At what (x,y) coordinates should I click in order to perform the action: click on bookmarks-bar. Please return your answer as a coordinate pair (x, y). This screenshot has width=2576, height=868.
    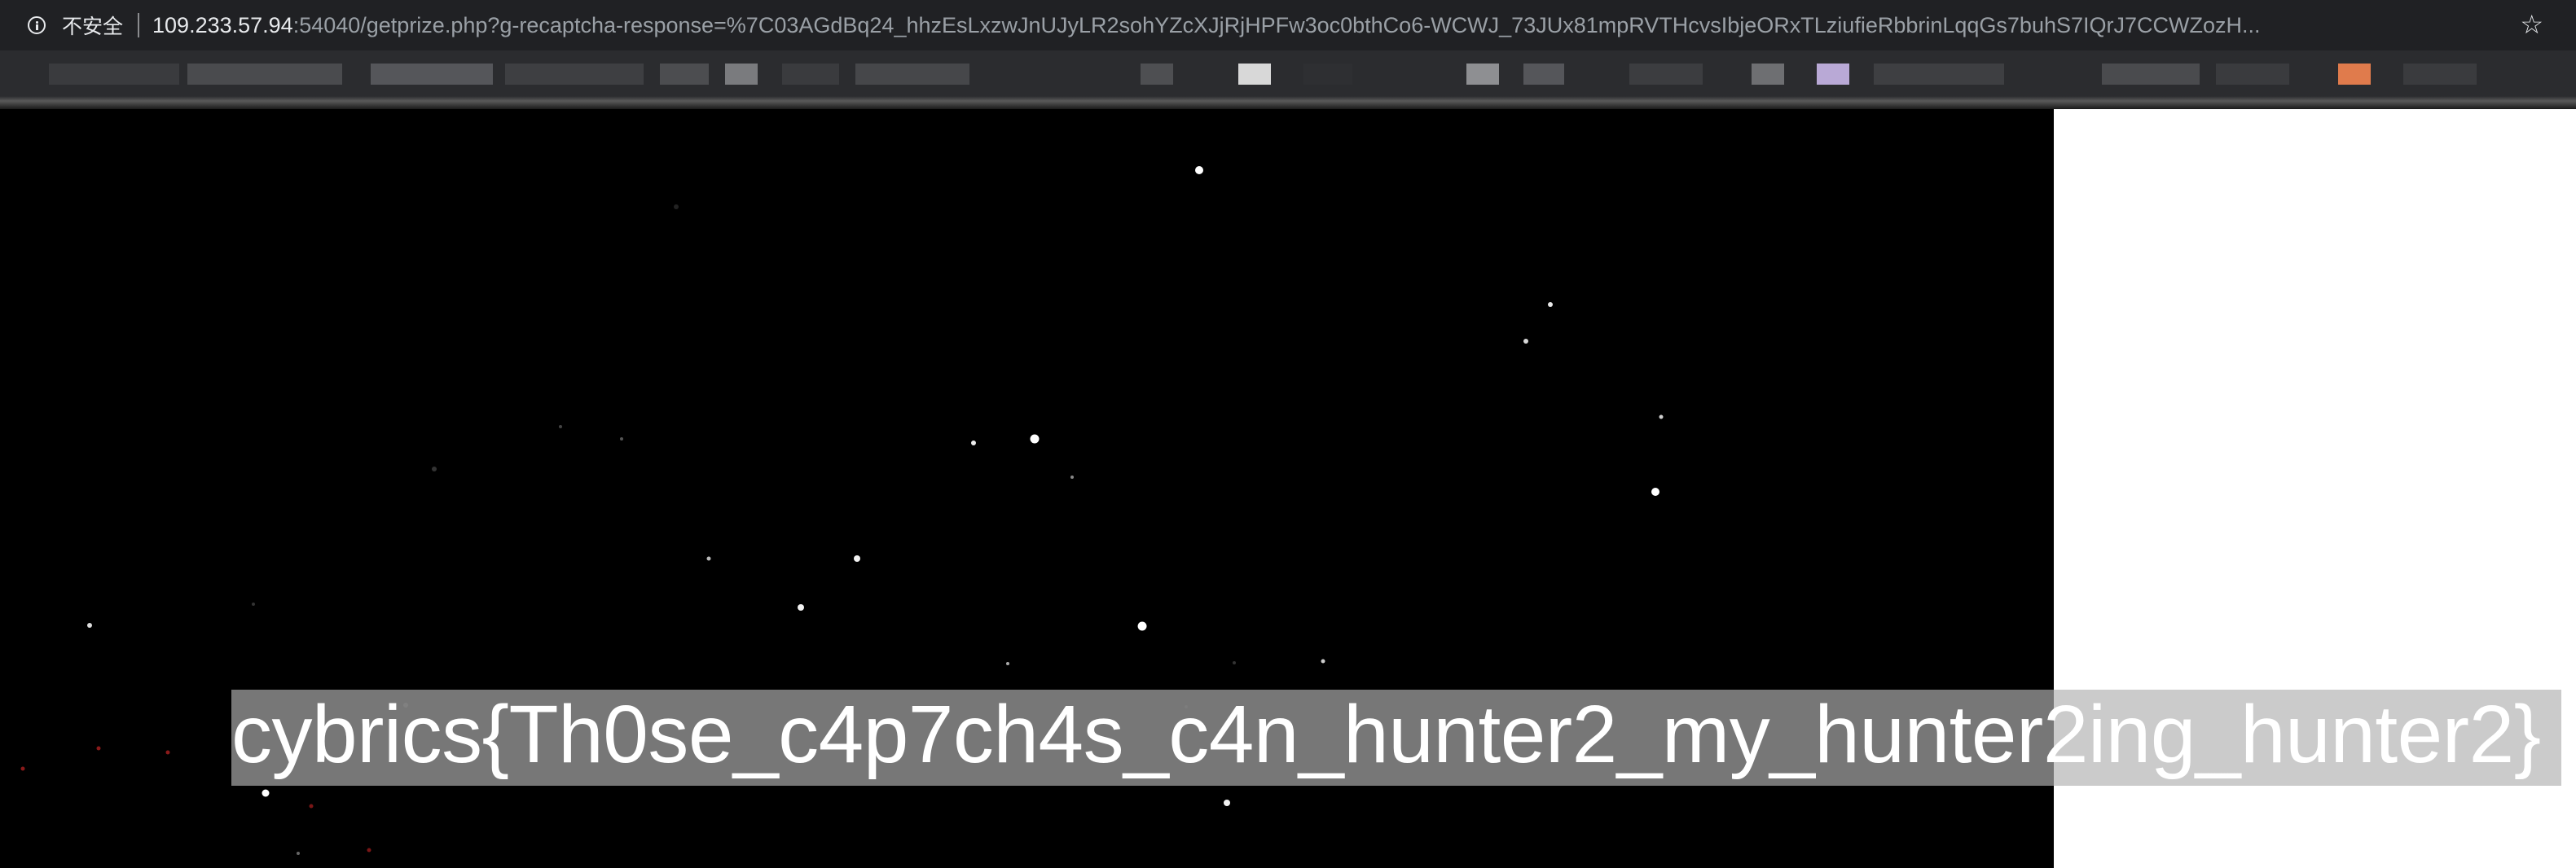
    Looking at the image, I should click on (1288, 79).